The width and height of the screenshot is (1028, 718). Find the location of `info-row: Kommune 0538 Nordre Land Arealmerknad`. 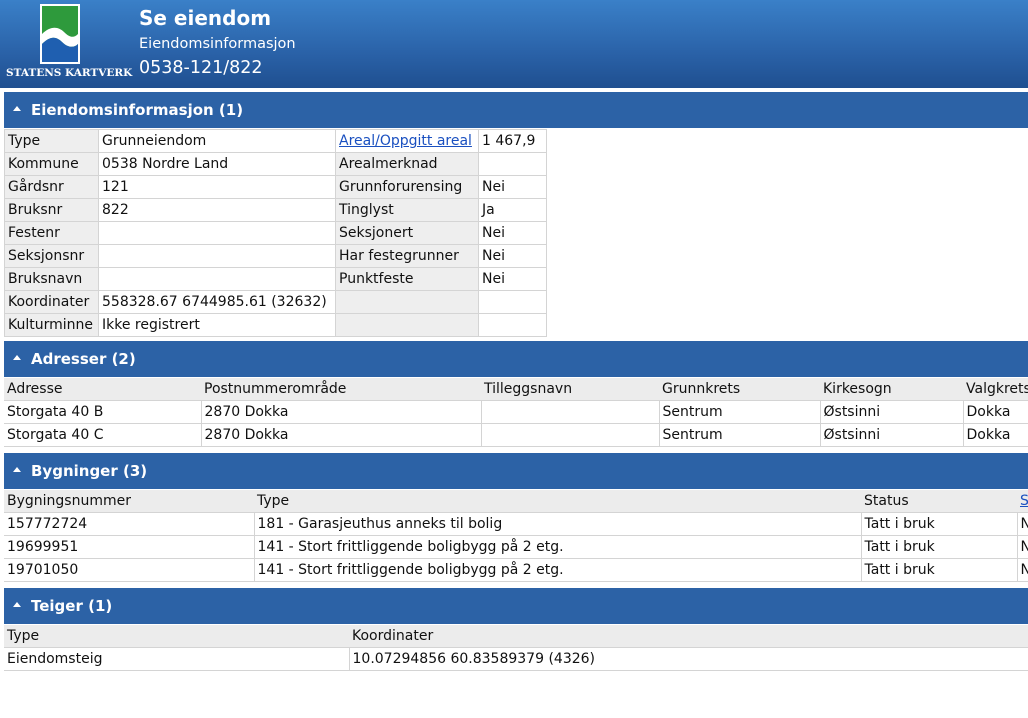

info-row: Kommune 0538 Nordre Land Arealmerknad is located at coordinates (275, 164).